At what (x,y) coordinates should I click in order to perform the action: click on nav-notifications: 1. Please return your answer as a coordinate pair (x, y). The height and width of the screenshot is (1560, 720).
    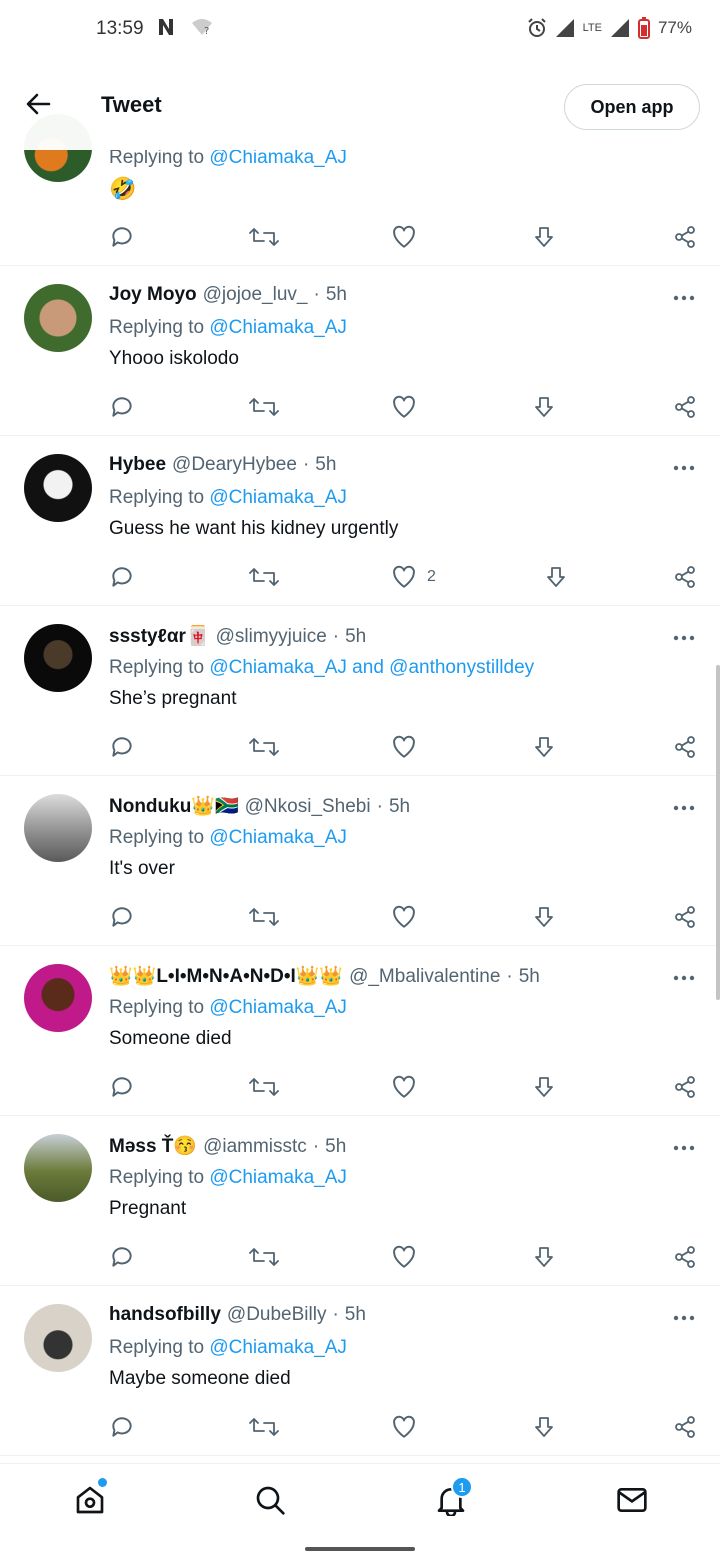
    Looking at the image, I should click on (453, 1497).